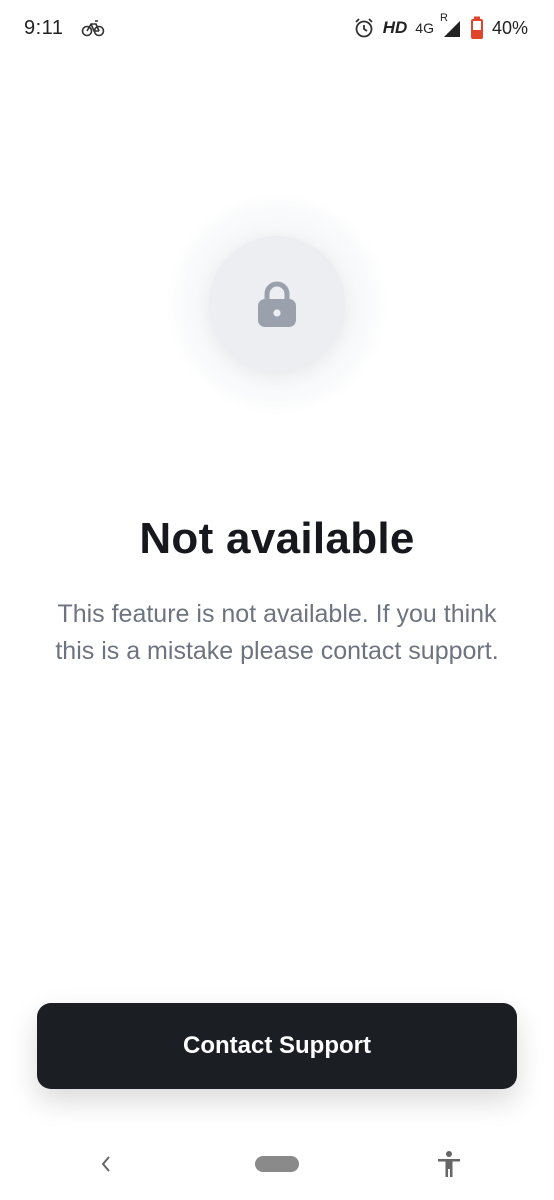 The height and width of the screenshot is (1200, 554). I want to click on status-bar: 9:11 HD 4G R 40%, so click(277, 28).